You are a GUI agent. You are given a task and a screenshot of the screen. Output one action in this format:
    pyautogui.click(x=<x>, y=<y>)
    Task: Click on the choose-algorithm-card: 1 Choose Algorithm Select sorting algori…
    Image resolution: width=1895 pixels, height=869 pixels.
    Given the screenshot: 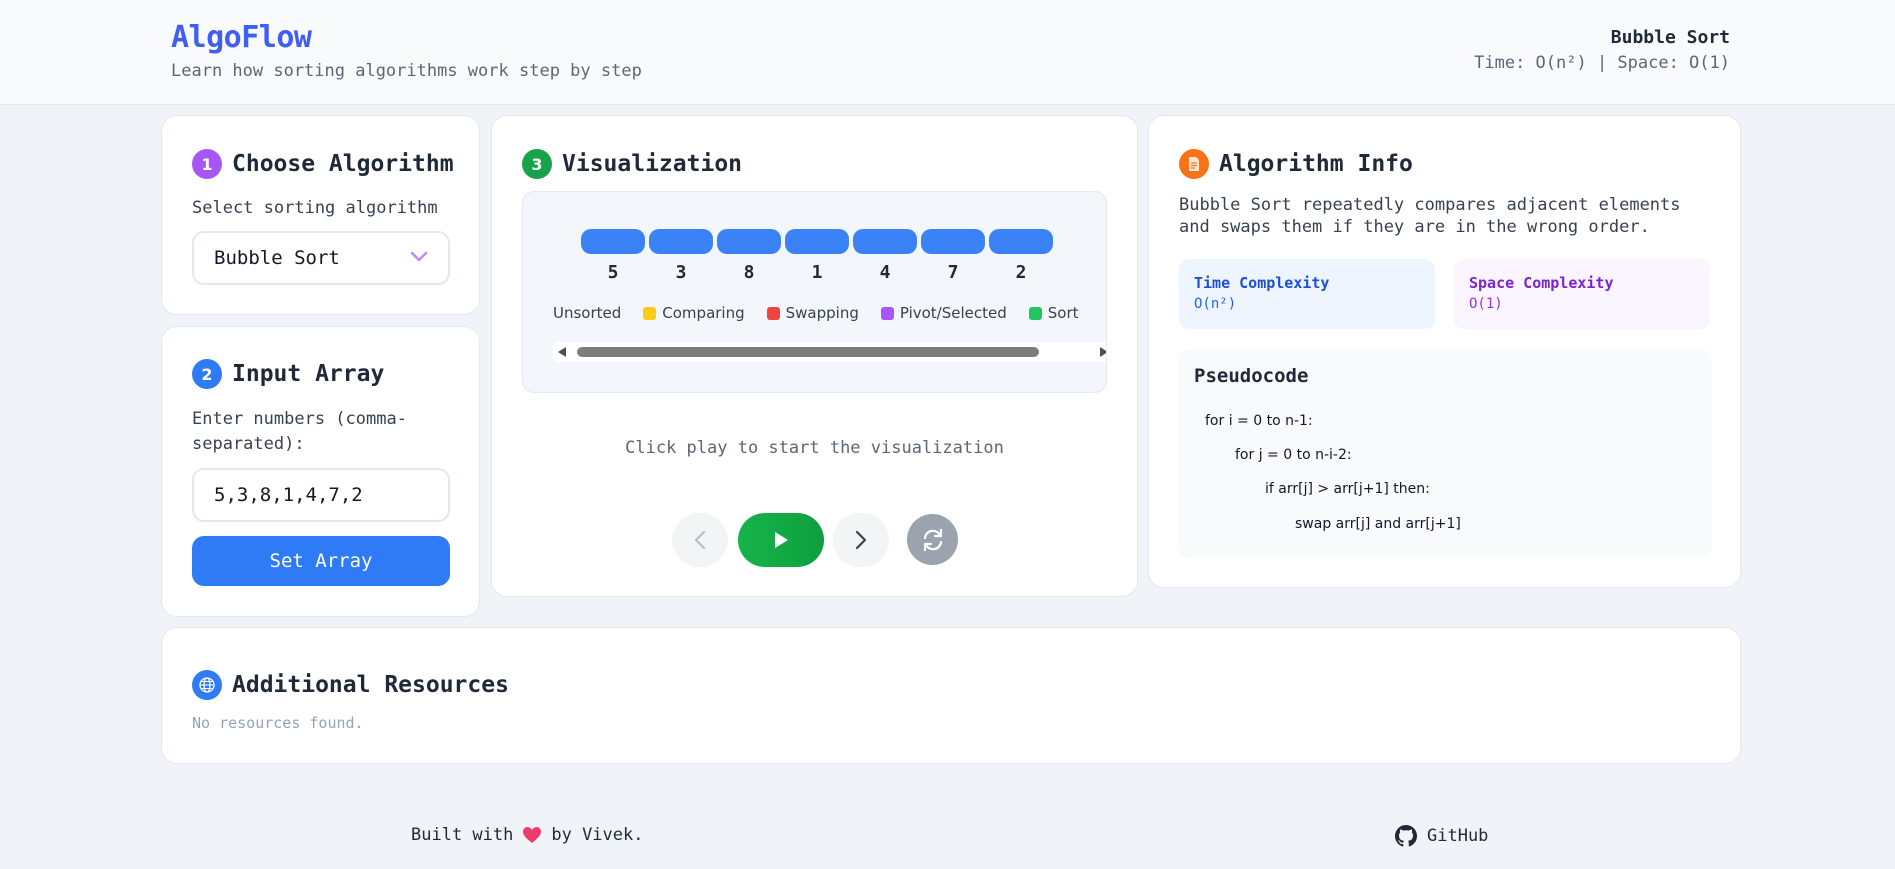 What is the action you would take?
    pyautogui.click(x=320, y=215)
    